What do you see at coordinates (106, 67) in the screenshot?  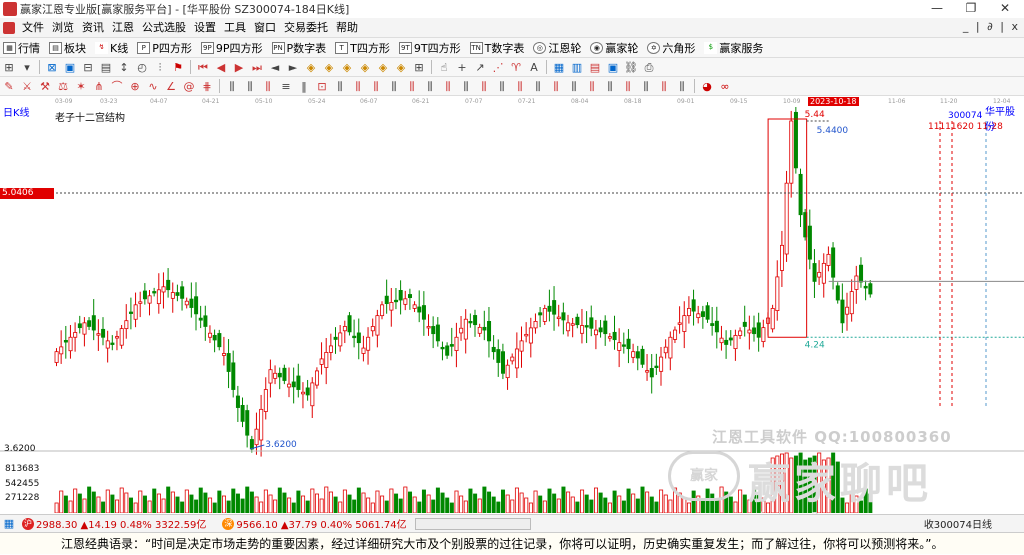 I see `doc-icon: ▤` at bounding box center [106, 67].